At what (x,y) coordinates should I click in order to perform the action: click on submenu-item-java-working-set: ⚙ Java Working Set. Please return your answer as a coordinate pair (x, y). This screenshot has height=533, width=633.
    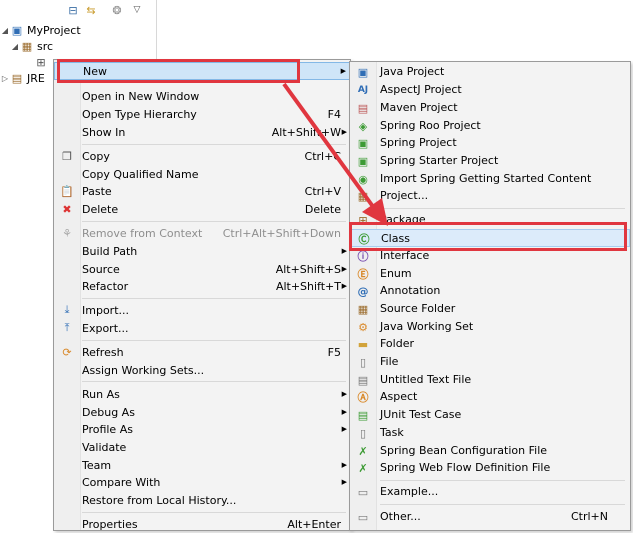
    Looking at the image, I should click on (490, 327).